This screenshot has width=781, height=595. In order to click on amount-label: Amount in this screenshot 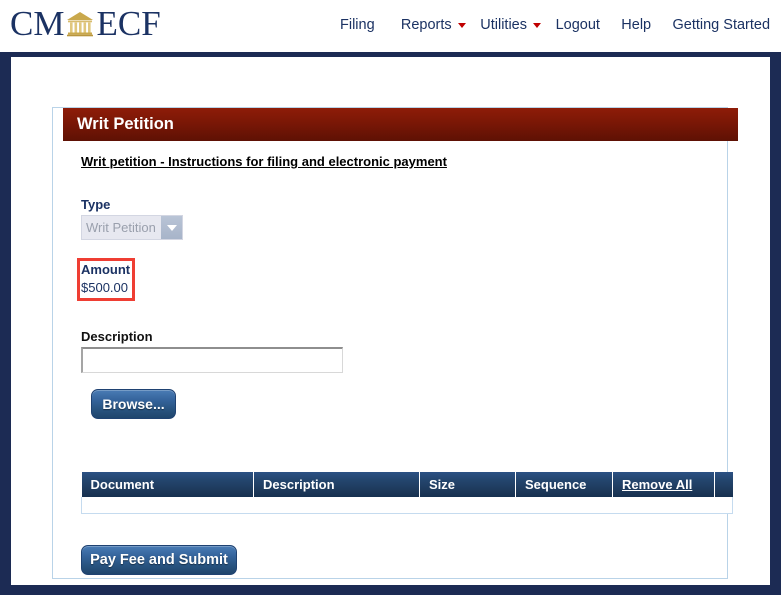, I will do `click(106, 269)`.